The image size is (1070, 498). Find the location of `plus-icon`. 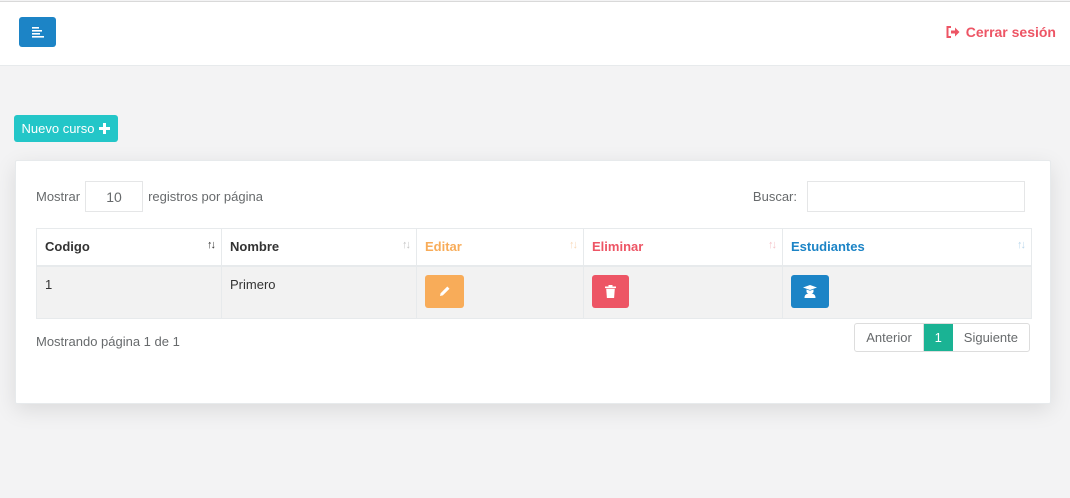

plus-icon is located at coordinates (105, 128).